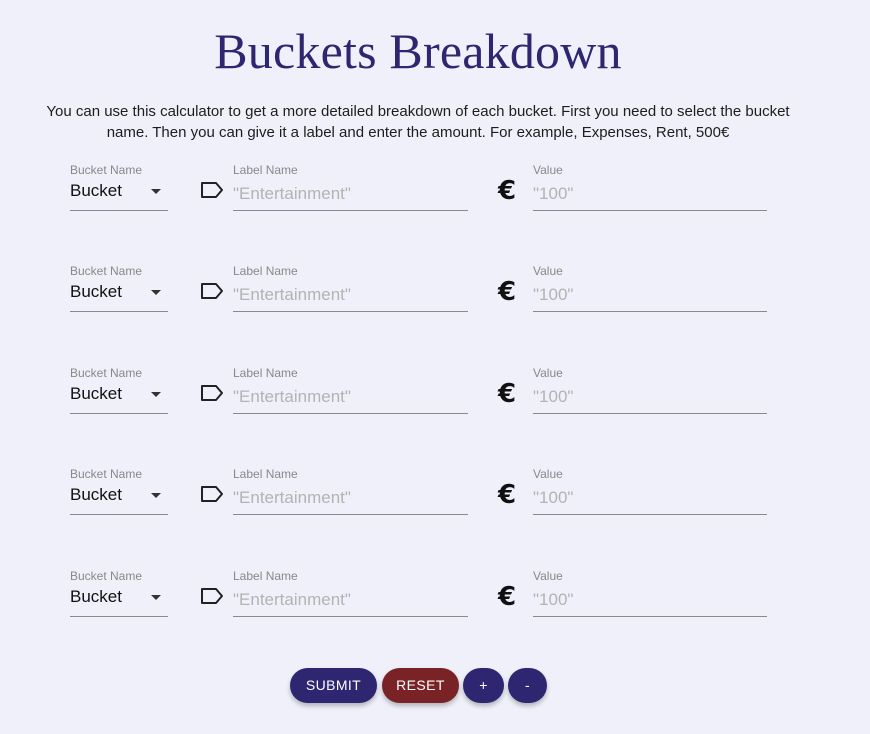  What do you see at coordinates (418, 51) in the screenshot?
I see `page-title: Buckets Breakdown` at bounding box center [418, 51].